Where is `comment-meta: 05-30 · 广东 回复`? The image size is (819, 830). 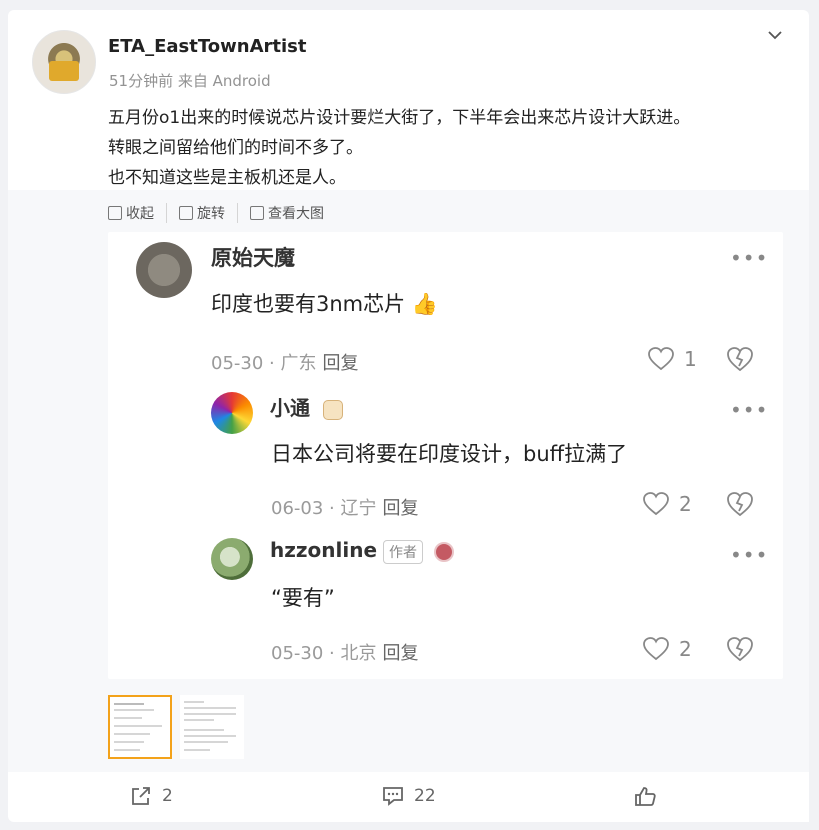
comment-meta: 05-30 · 广东 回复 is located at coordinates (284, 362).